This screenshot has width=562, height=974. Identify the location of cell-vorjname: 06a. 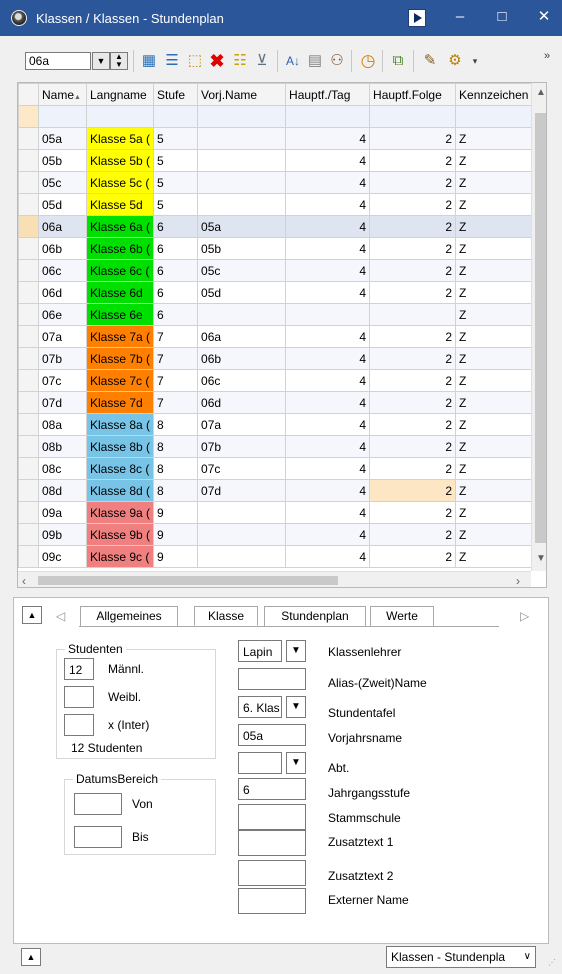
(242, 336).